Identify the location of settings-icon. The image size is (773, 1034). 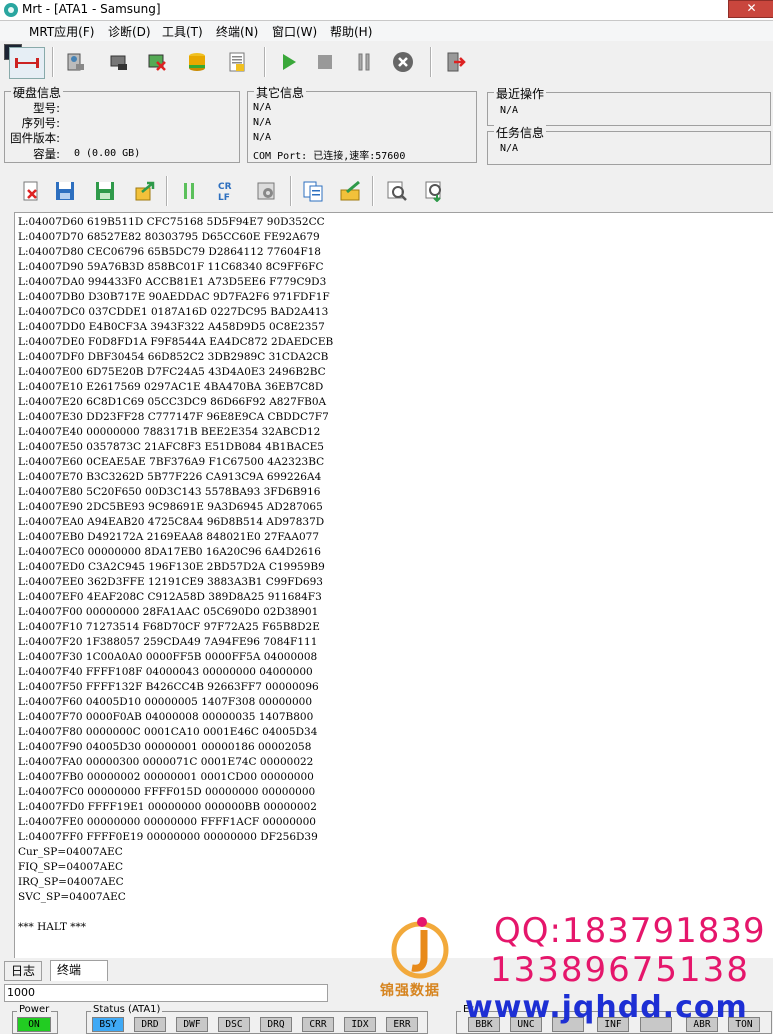
(266, 191).